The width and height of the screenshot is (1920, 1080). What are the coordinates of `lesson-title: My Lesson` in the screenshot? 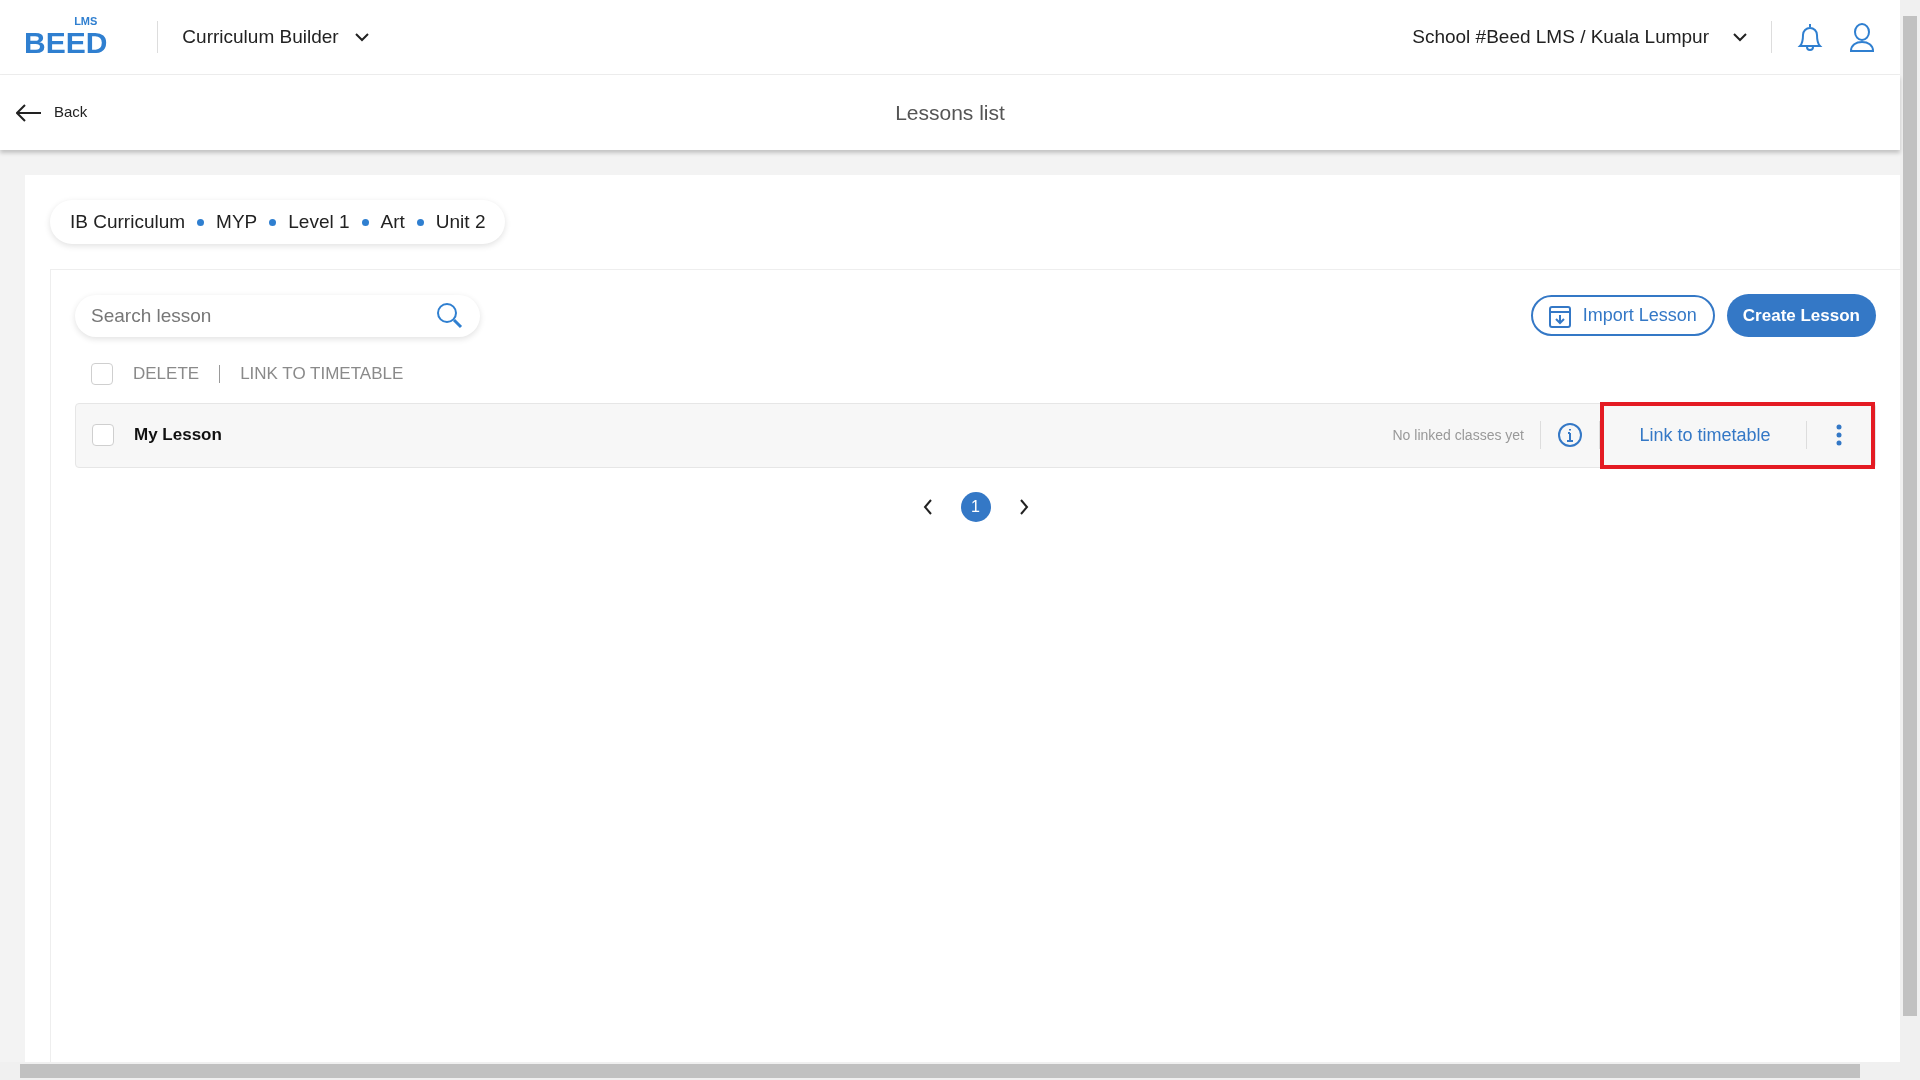 It's located at (178, 435).